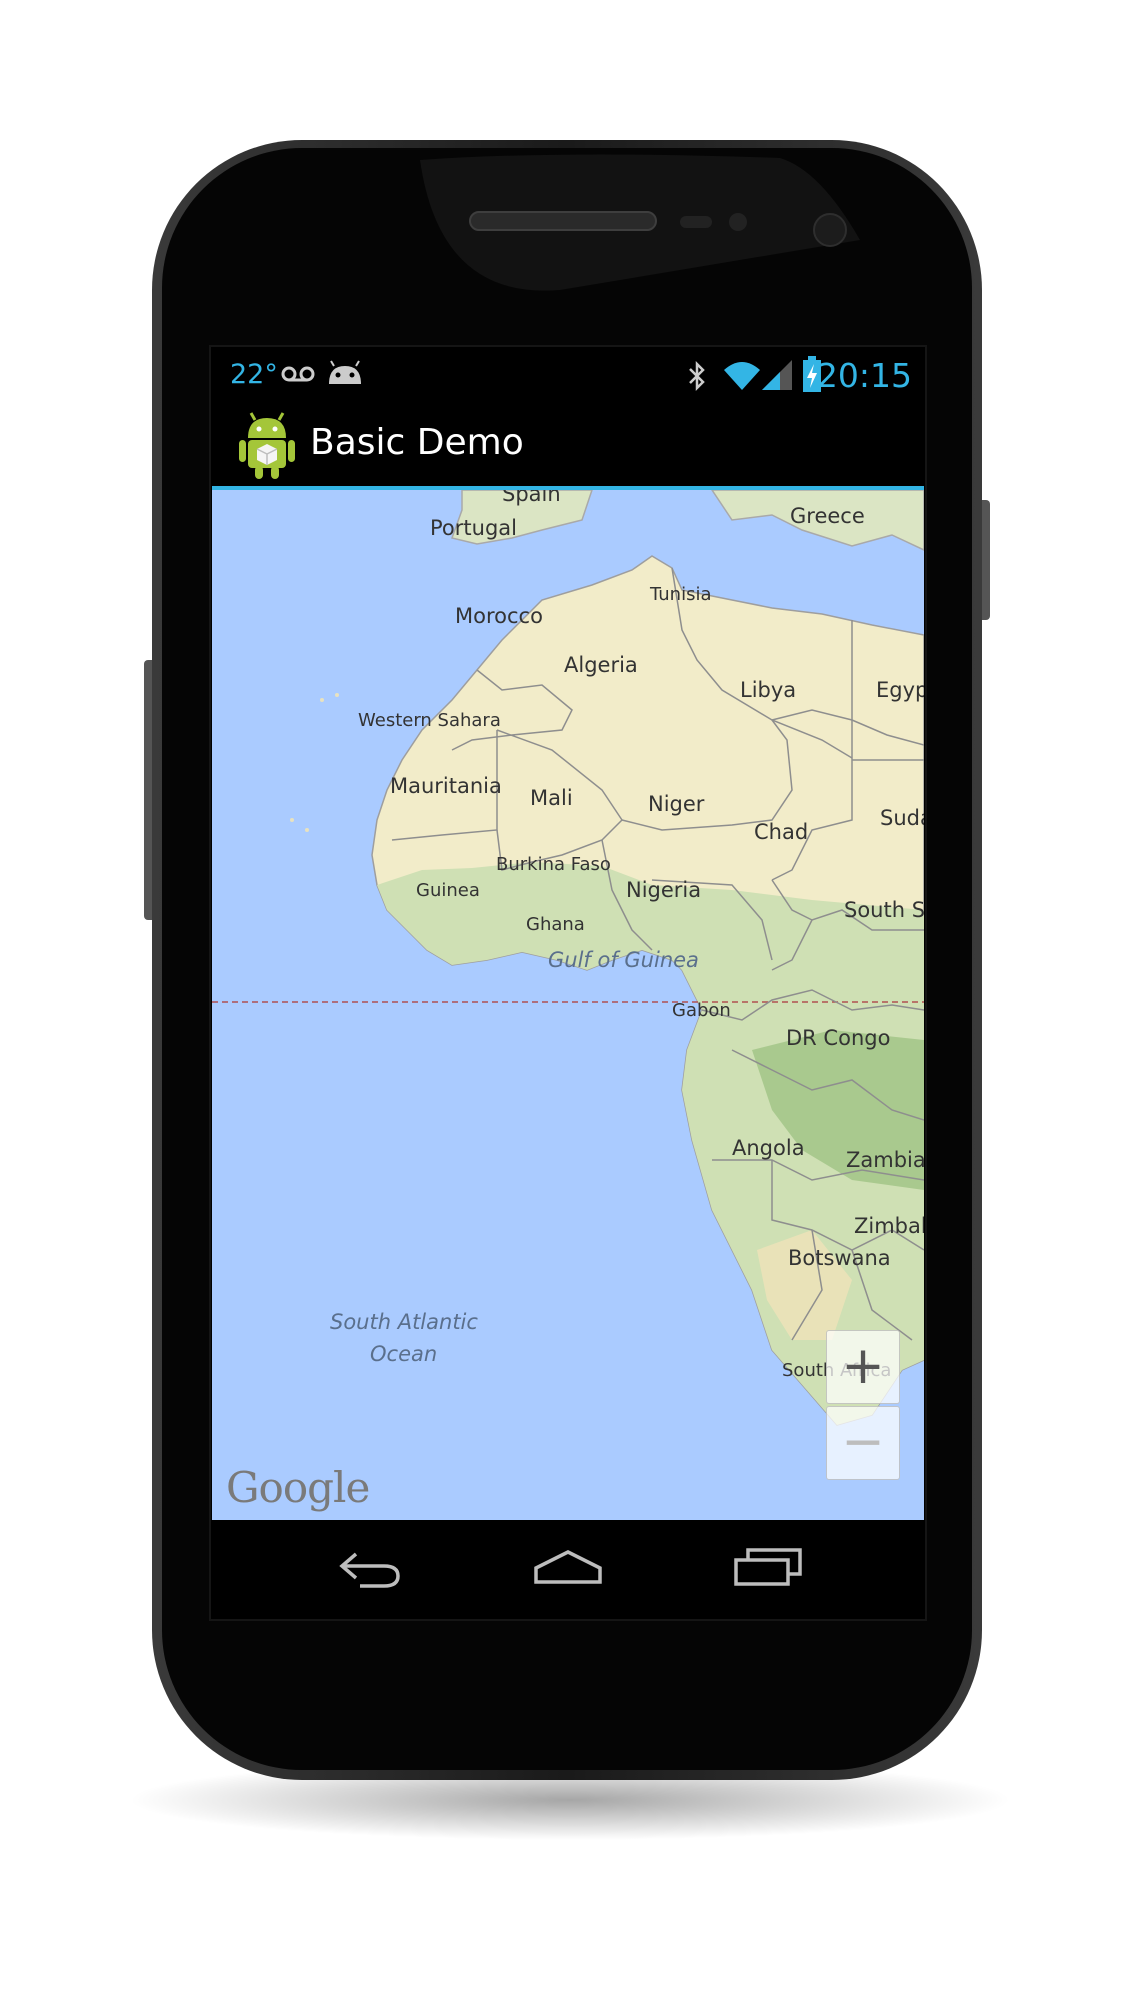  Describe the element at coordinates (448, 890) in the screenshot. I see `map-label-guinea: Guinea` at that location.